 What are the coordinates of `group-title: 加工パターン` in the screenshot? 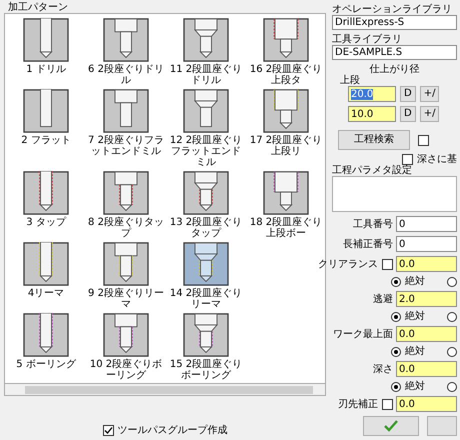 It's located at (38, 7).